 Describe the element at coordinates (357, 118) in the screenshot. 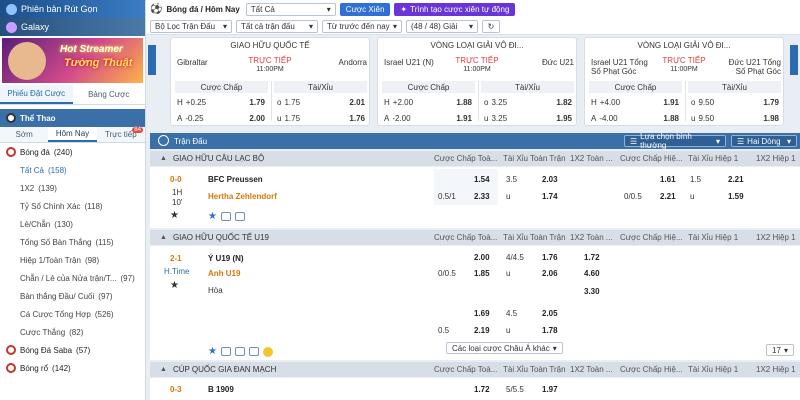

I see `card-odd: 1.76` at that location.